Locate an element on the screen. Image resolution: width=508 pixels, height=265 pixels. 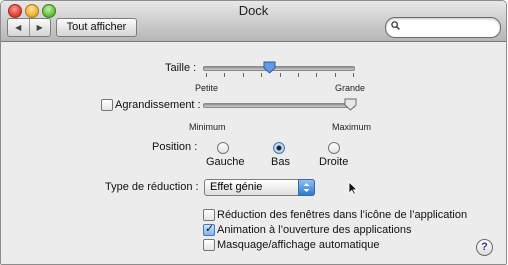
minimize-effect-popup: Effet génie is located at coordinates (259, 187).